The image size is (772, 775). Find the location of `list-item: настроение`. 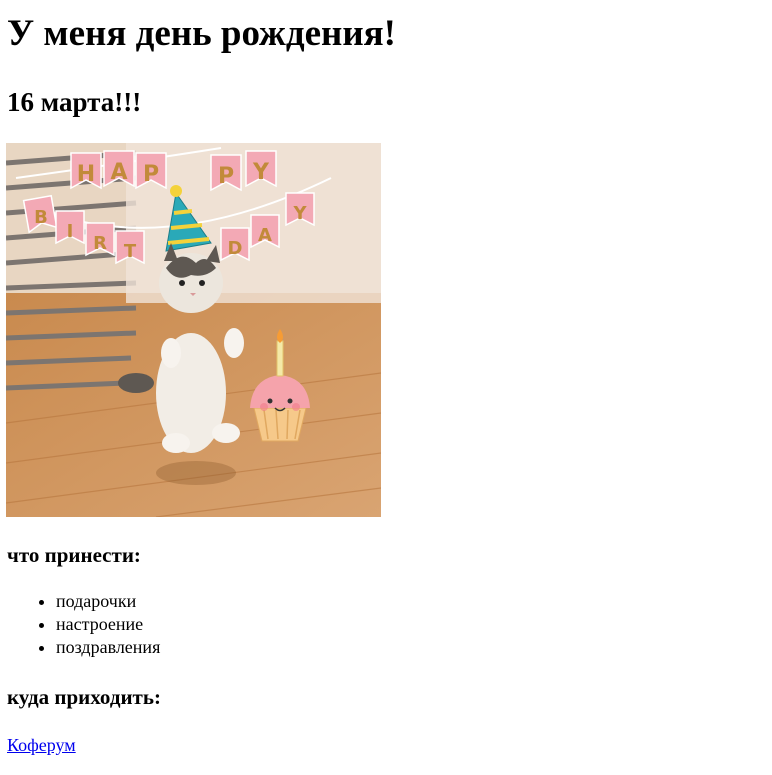

list-item: настроение is located at coordinates (108, 624).